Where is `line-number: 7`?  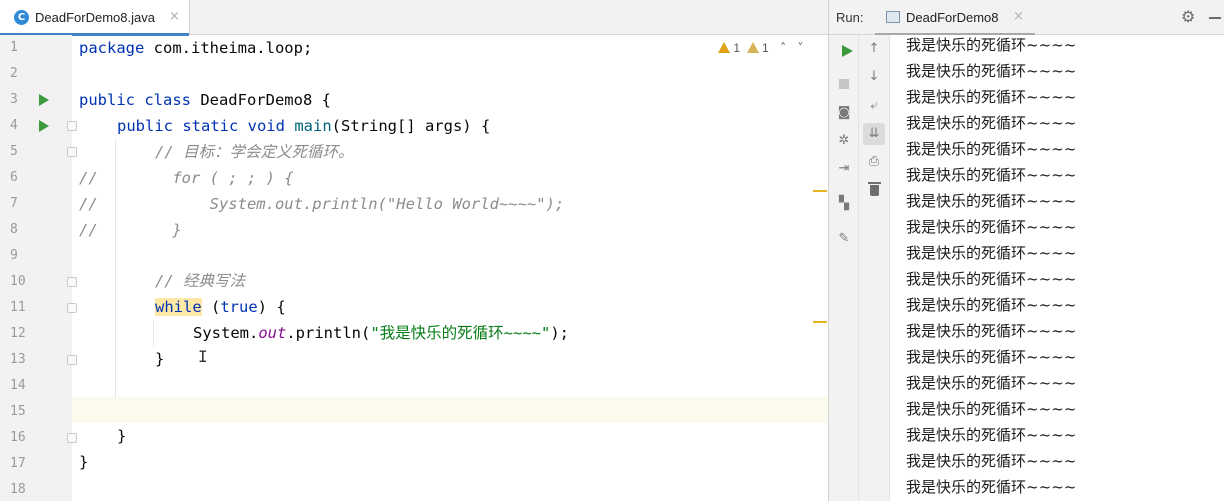 line-number: 7 is located at coordinates (14, 203).